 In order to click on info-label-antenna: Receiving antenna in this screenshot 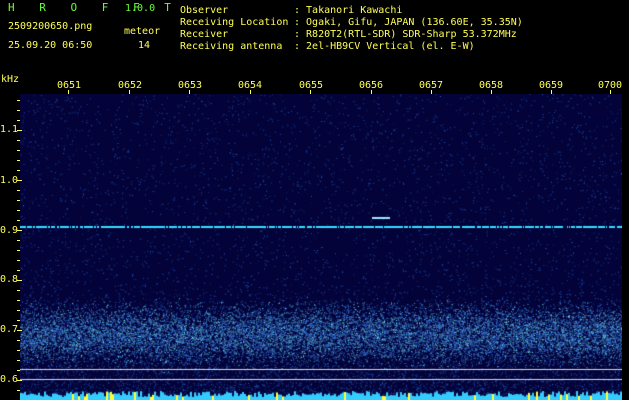, I will do `click(231, 46)`.